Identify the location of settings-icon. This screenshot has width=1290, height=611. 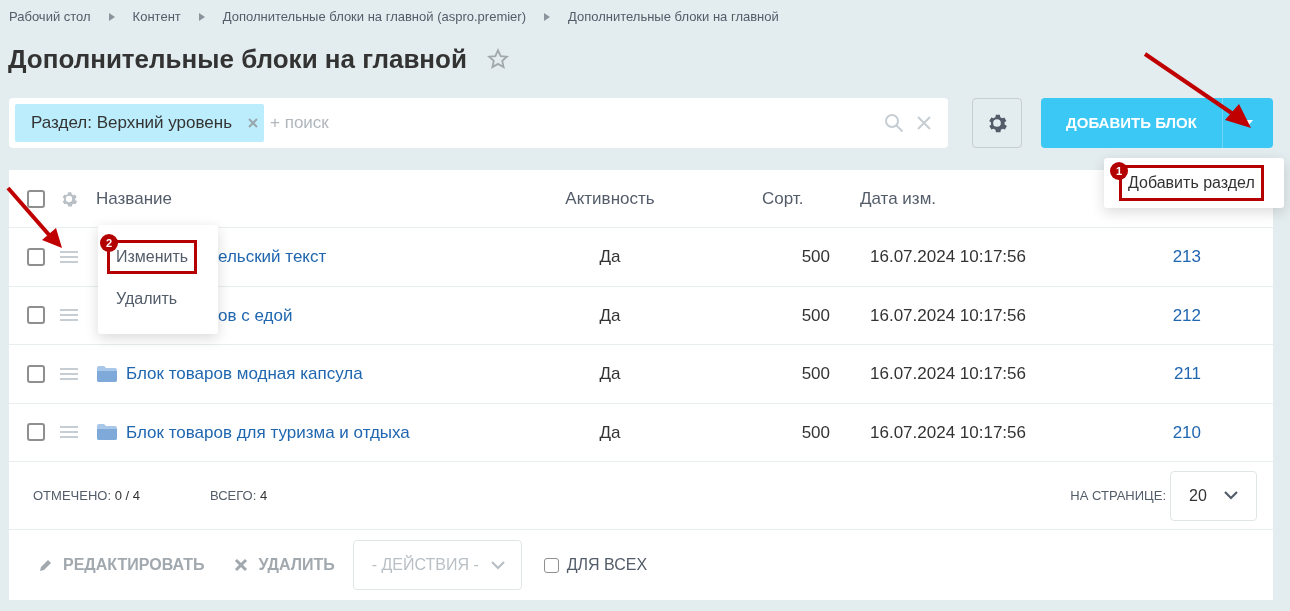
(69, 198).